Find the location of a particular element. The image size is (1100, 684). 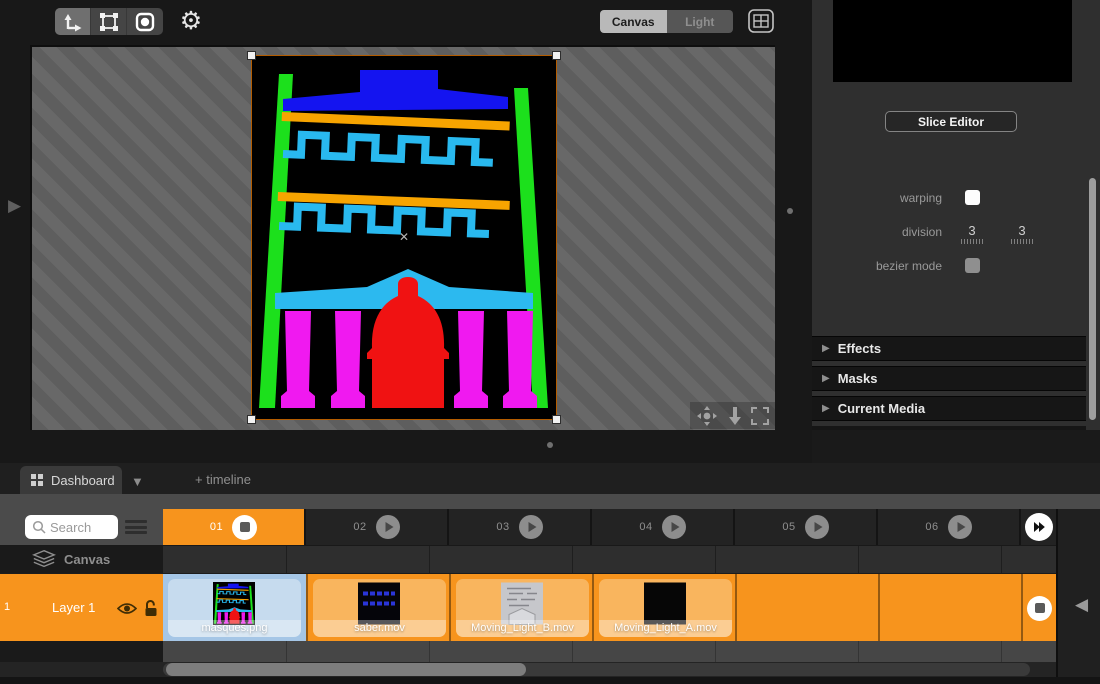

section-label: Masks is located at coordinates (857, 378).